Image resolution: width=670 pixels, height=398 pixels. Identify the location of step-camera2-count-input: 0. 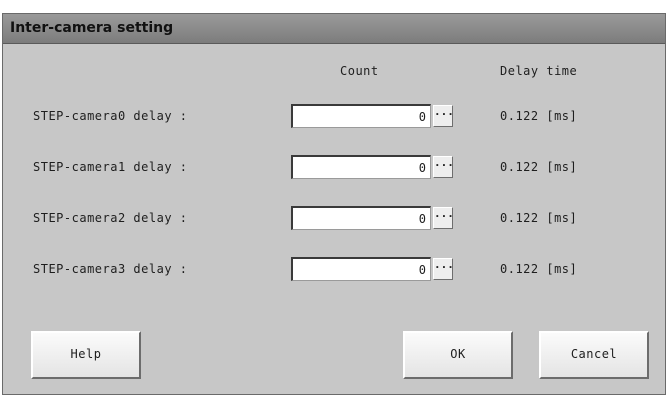
(361, 218).